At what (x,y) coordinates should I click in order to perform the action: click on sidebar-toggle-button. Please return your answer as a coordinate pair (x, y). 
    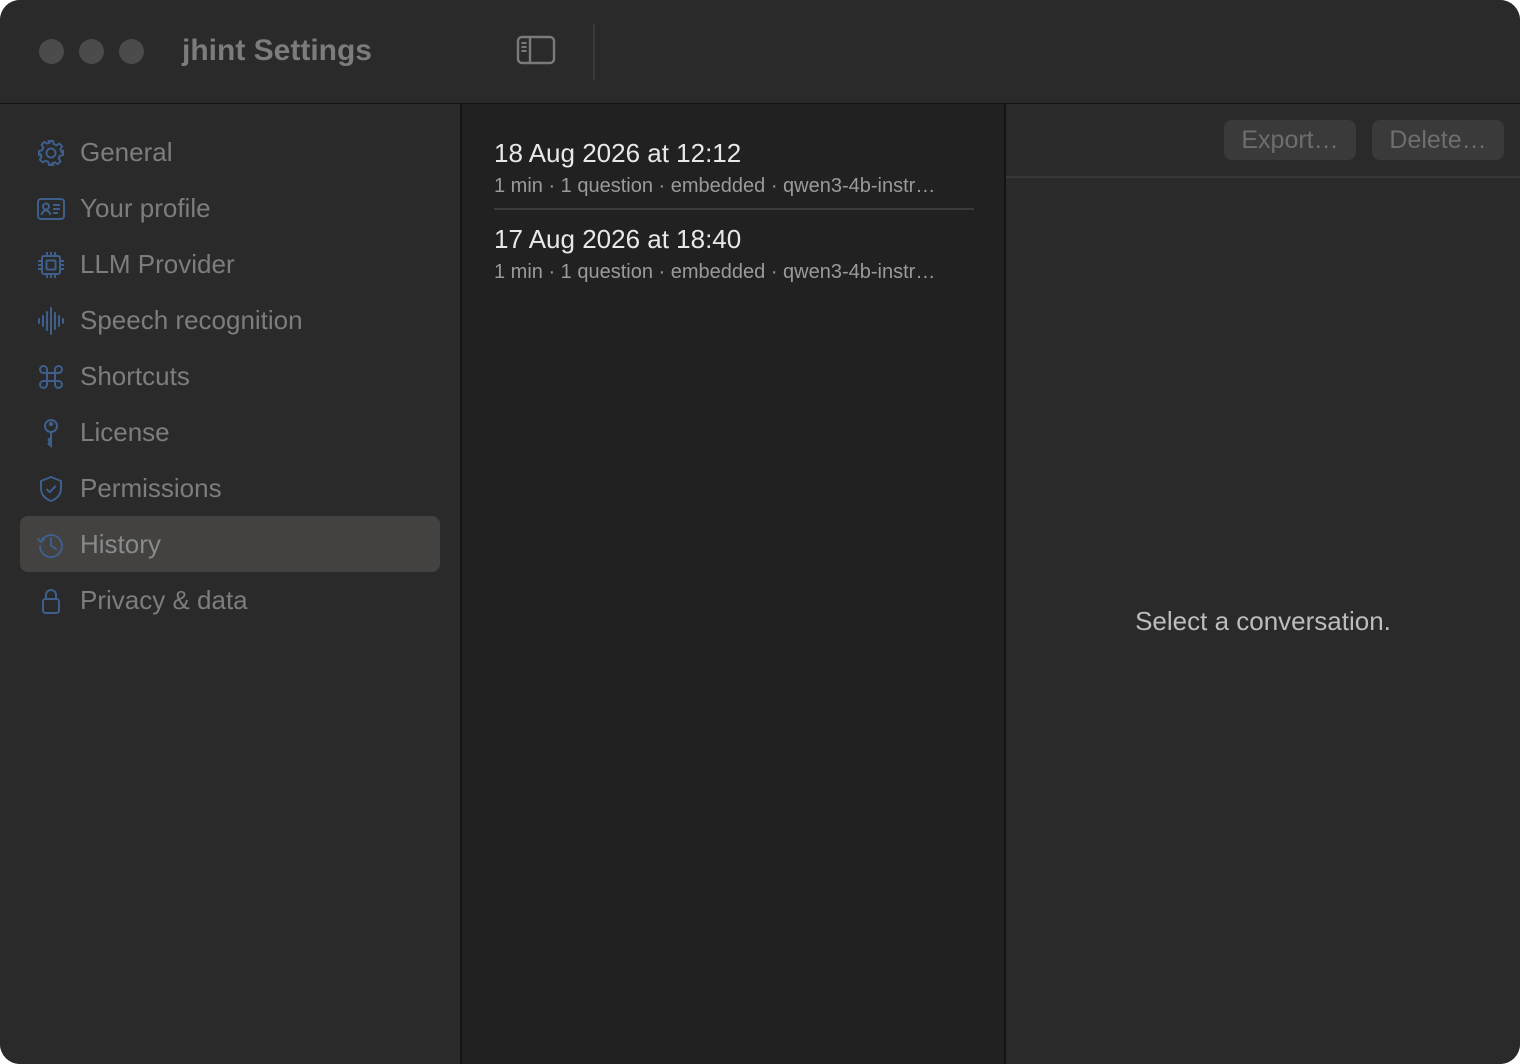
    Looking at the image, I should click on (536, 50).